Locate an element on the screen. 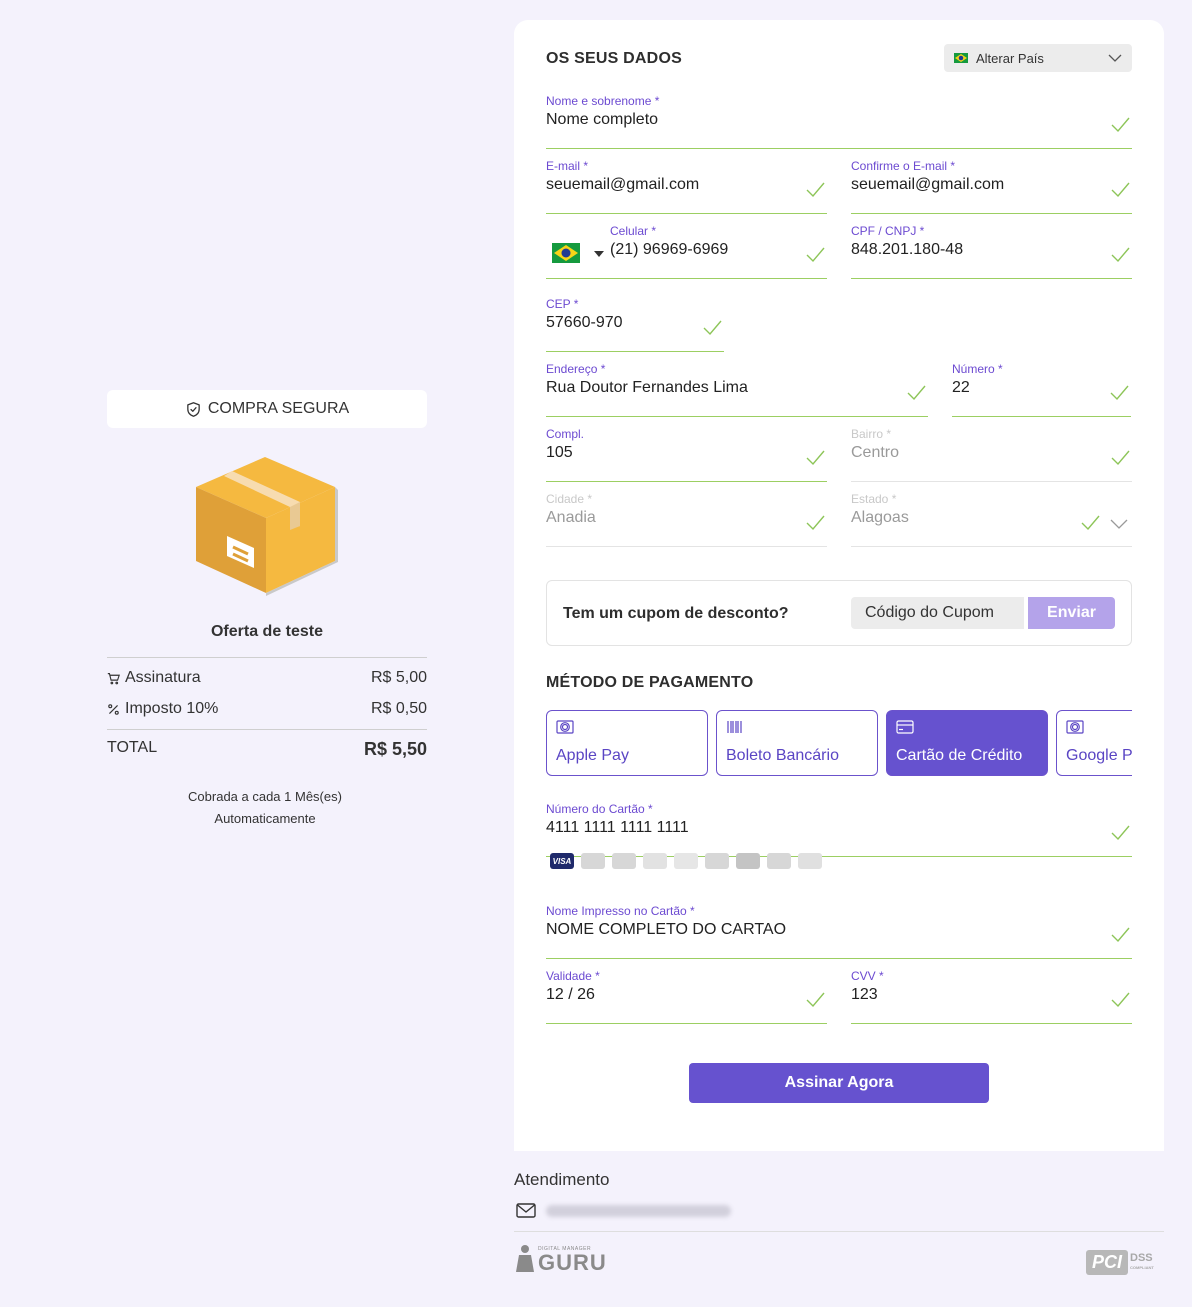 This screenshot has width=1192, height=1307. coupon-question: Tem um cupom de desconto? is located at coordinates (676, 613).